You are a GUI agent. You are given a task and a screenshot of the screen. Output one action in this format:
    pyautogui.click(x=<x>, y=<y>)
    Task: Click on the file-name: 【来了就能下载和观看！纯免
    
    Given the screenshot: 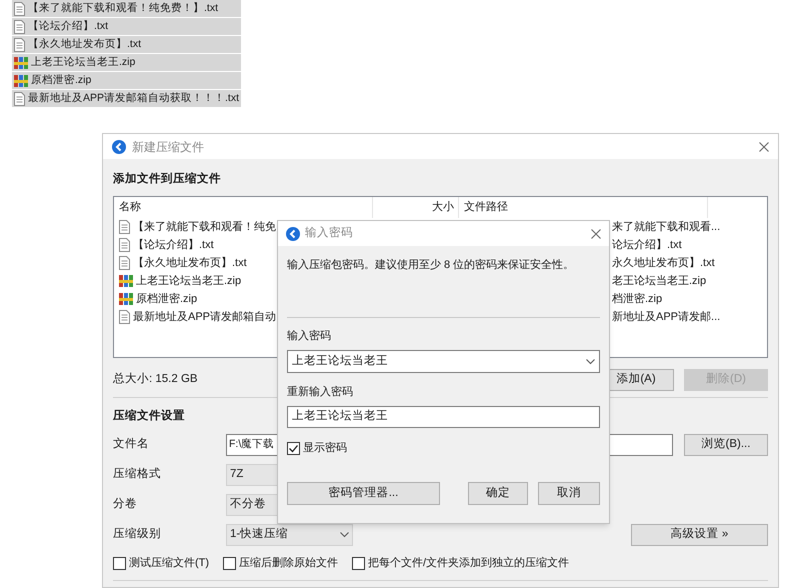 What is the action you would take?
    pyautogui.click(x=204, y=227)
    